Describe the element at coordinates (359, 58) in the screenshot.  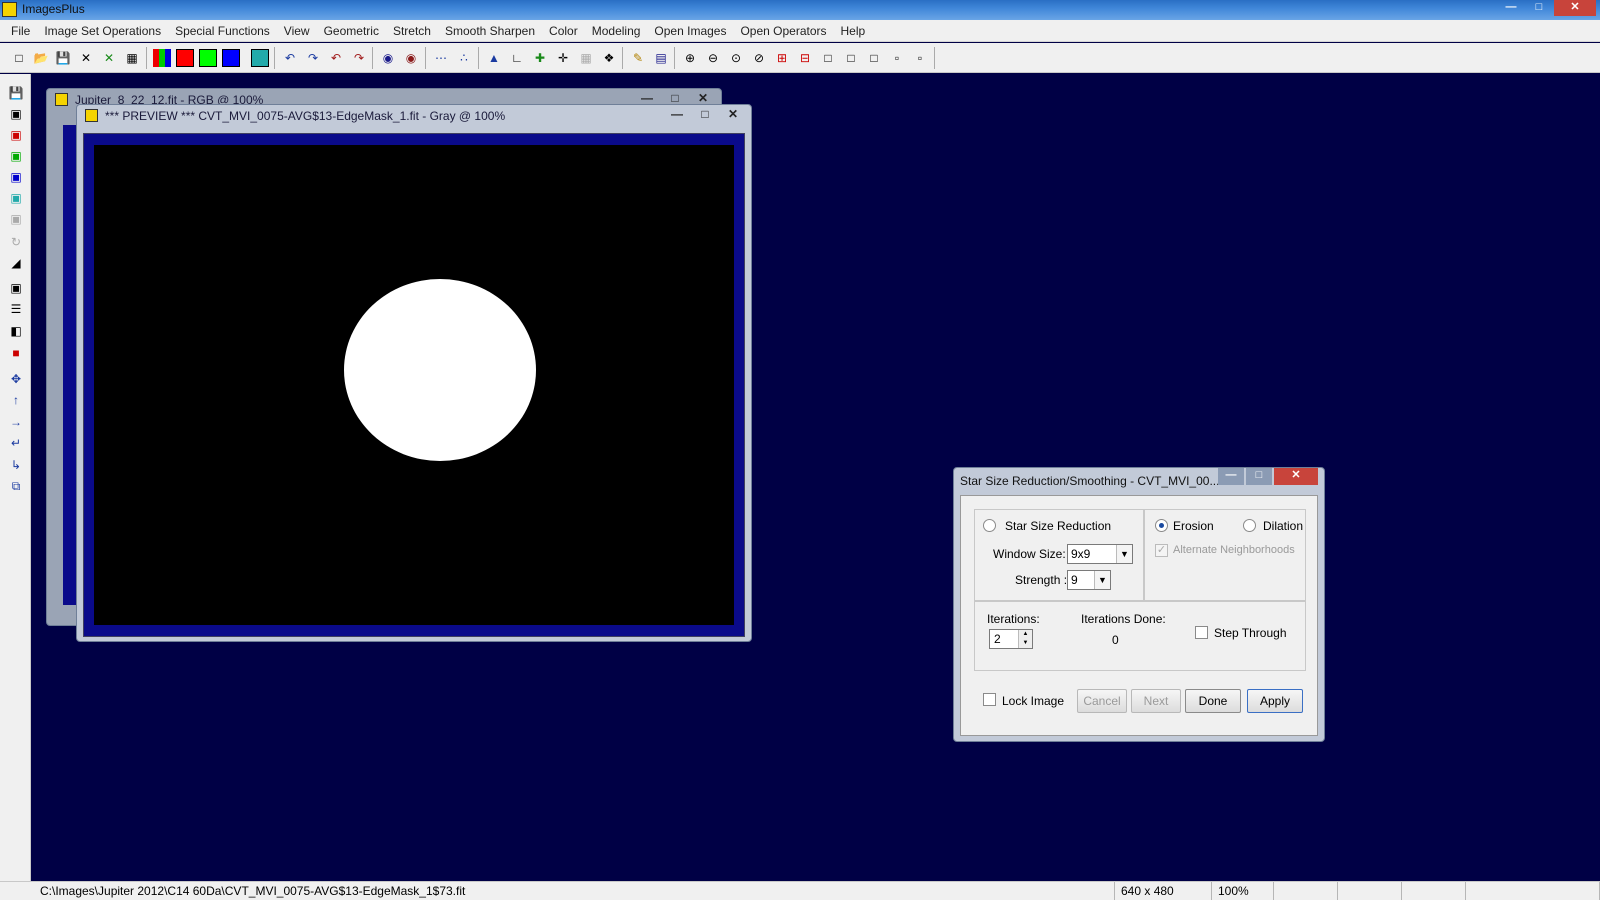
I see `redo-all-icon: ↷` at that location.